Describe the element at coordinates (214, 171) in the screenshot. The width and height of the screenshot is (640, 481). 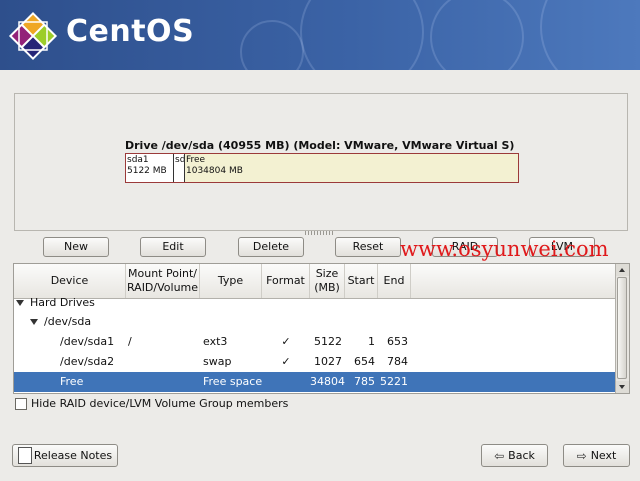
I see `segment-size: 1034804 MB` at that location.